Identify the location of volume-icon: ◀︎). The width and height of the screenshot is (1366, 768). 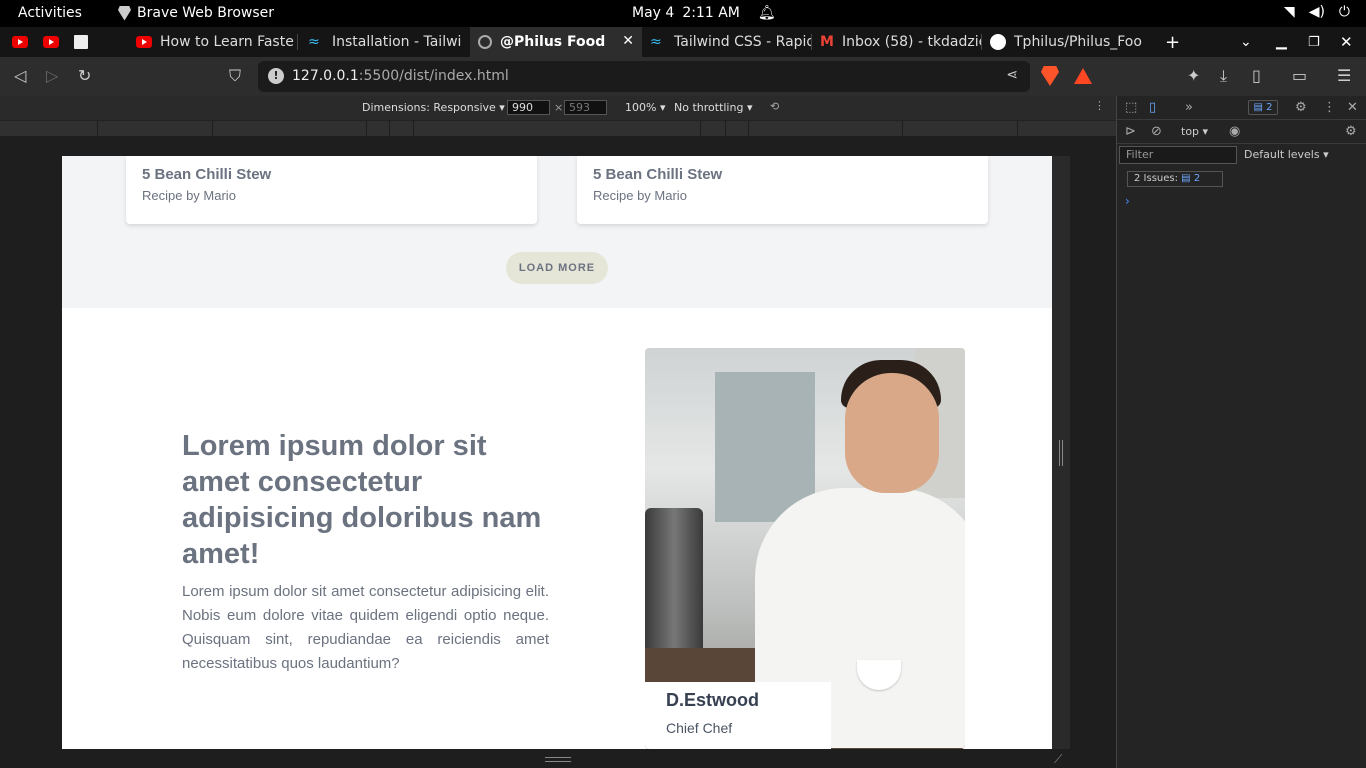
(1316, 12).